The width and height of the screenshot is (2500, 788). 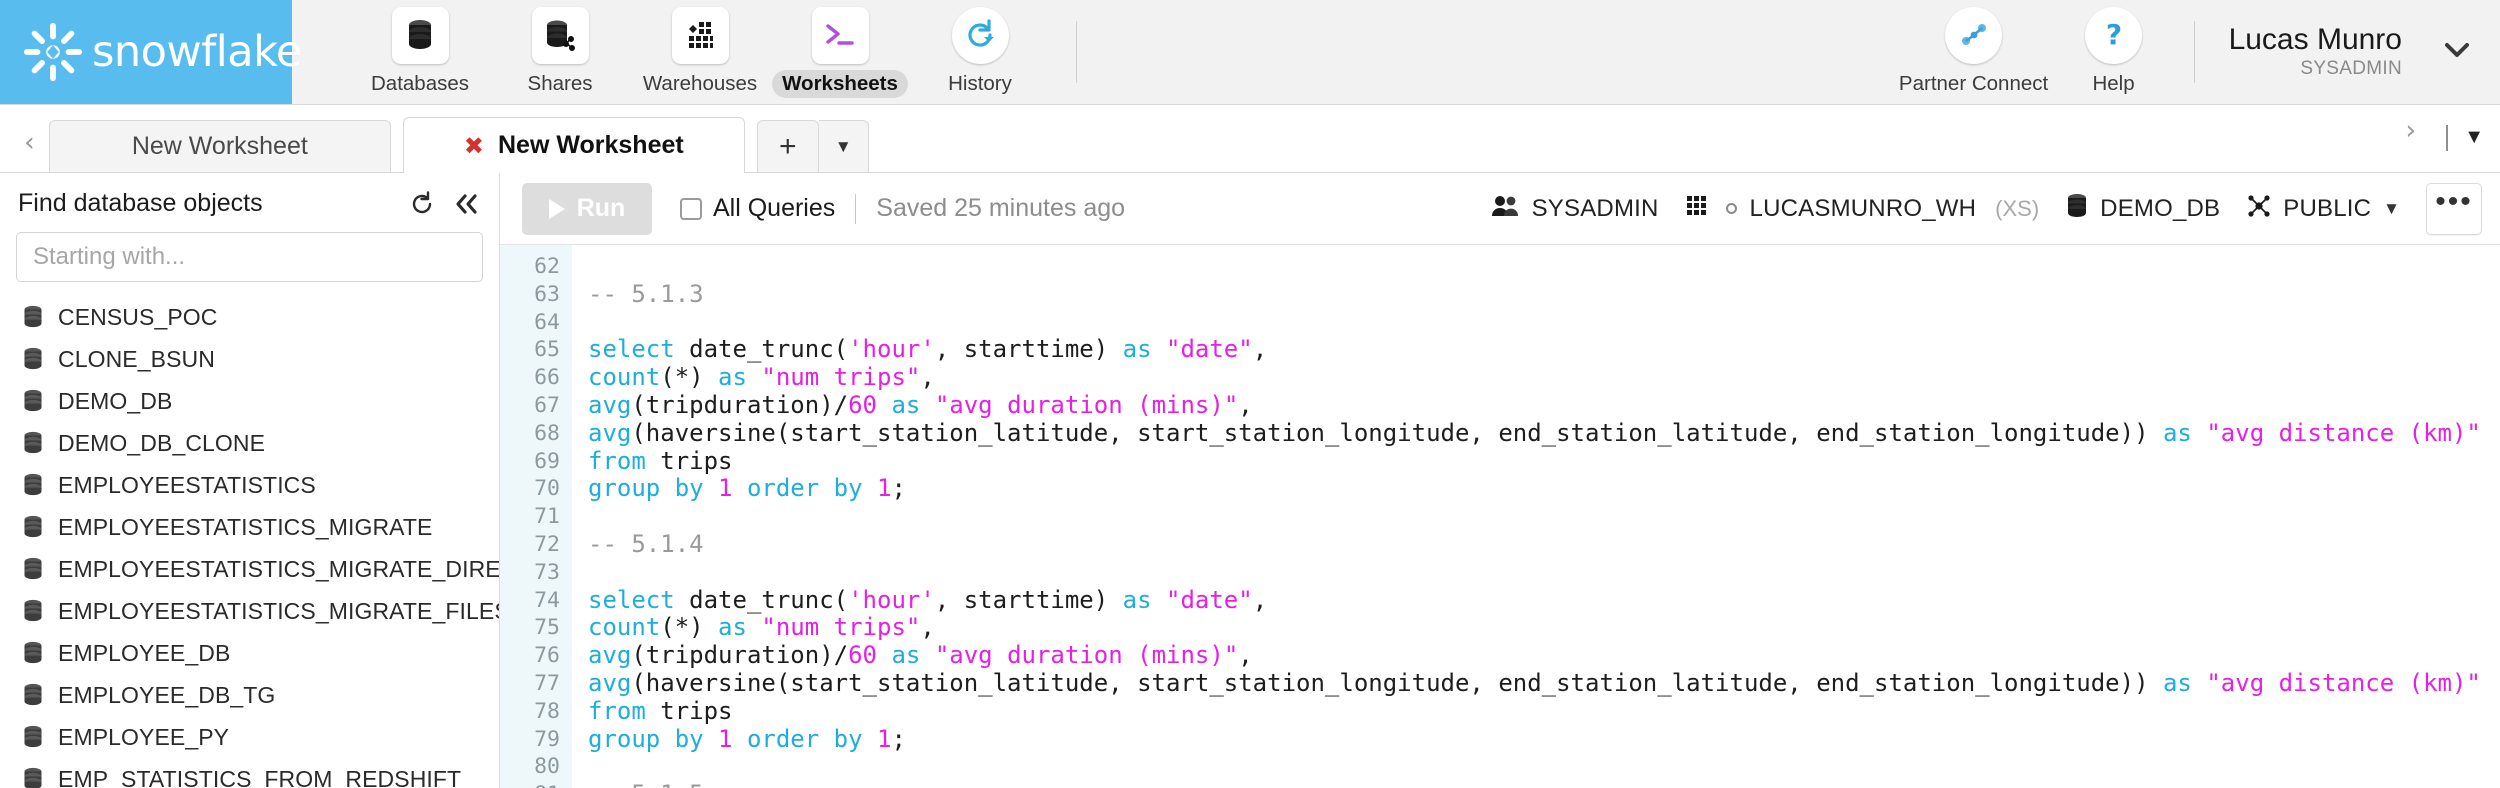 I want to click on code-token-cmt: -- 5.1.4, so click(x=646, y=543).